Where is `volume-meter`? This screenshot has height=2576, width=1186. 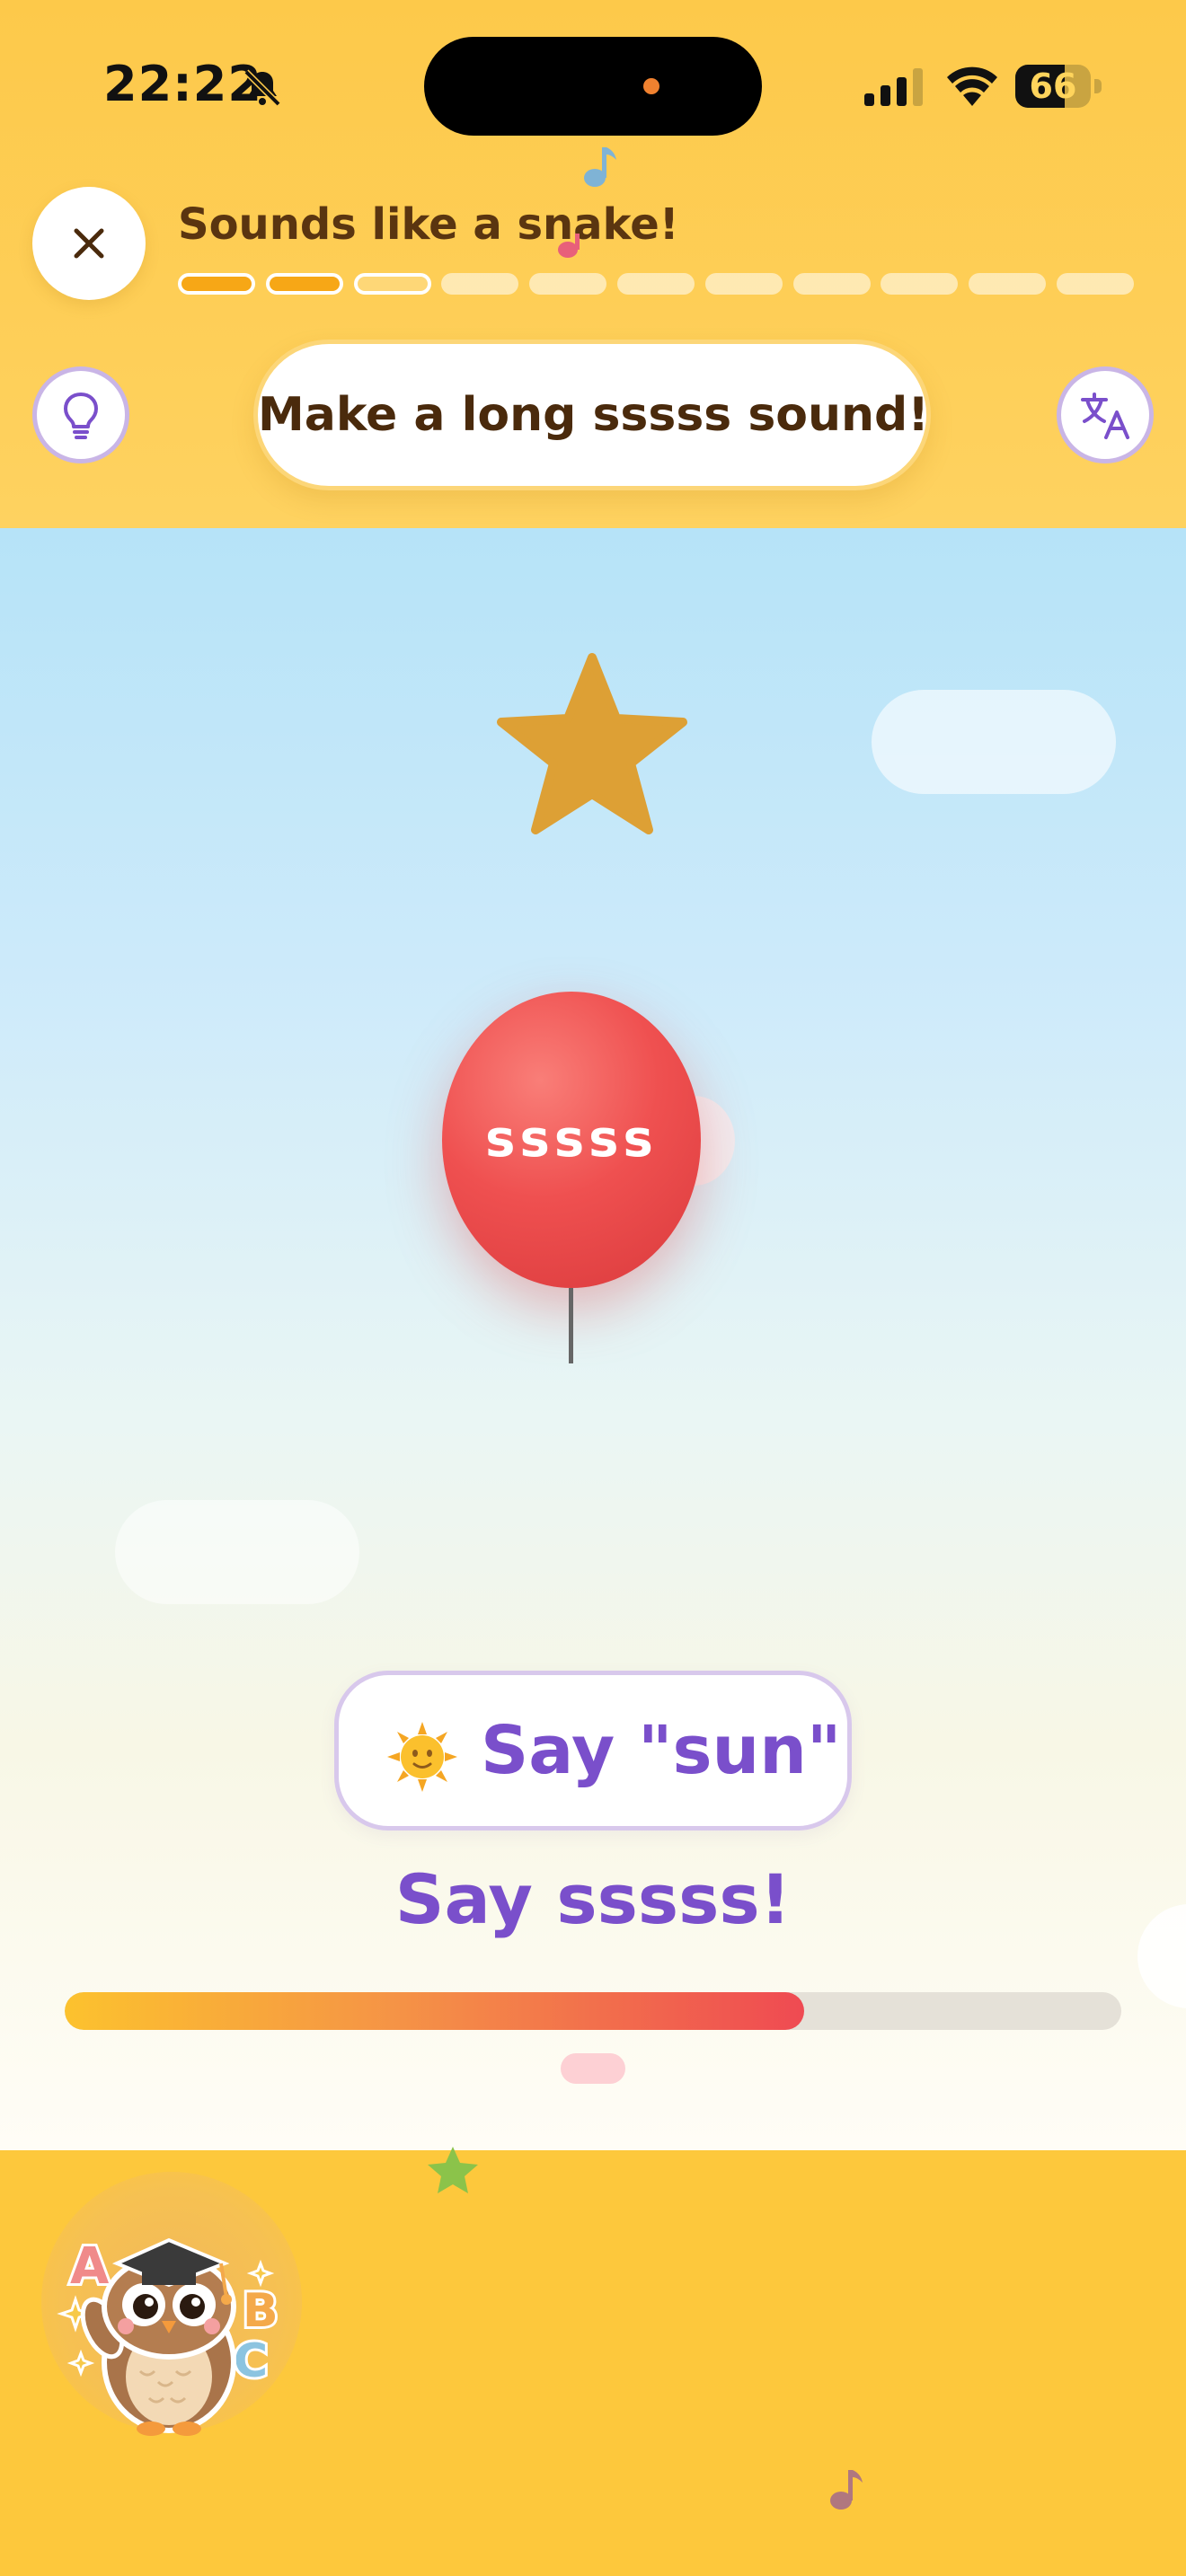 volume-meter is located at coordinates (593, 2011).